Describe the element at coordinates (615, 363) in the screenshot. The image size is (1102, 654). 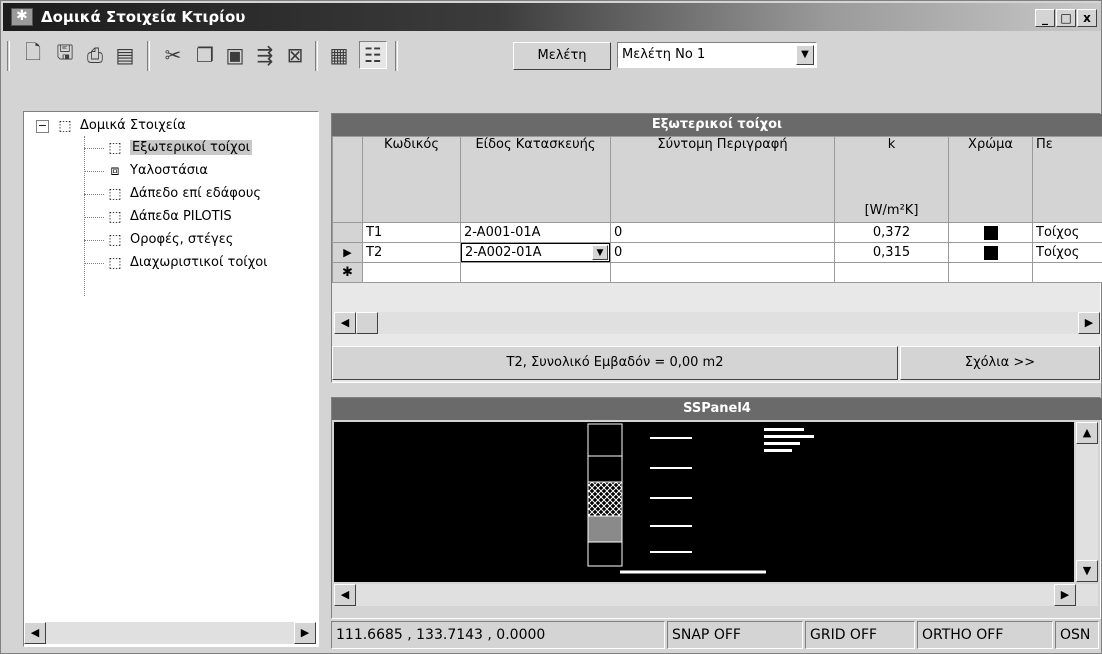
I see `area-summary: T2, Συνολικό Εμβαδόν = 0,00 m2` at that location.